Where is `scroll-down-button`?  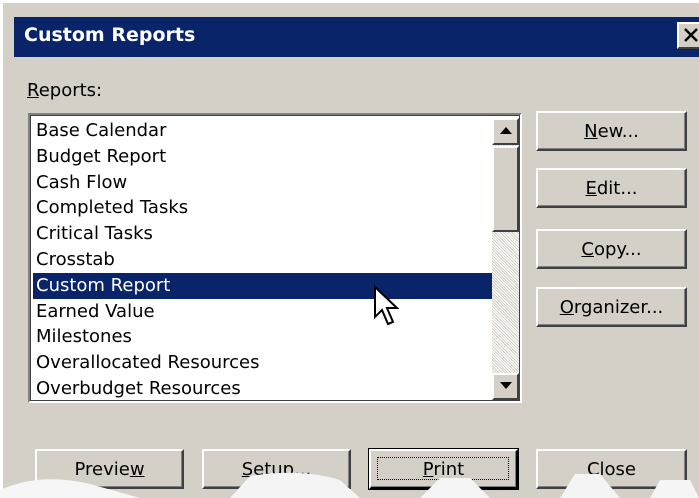
scroll-down-button is located at coordinates (505, 386).